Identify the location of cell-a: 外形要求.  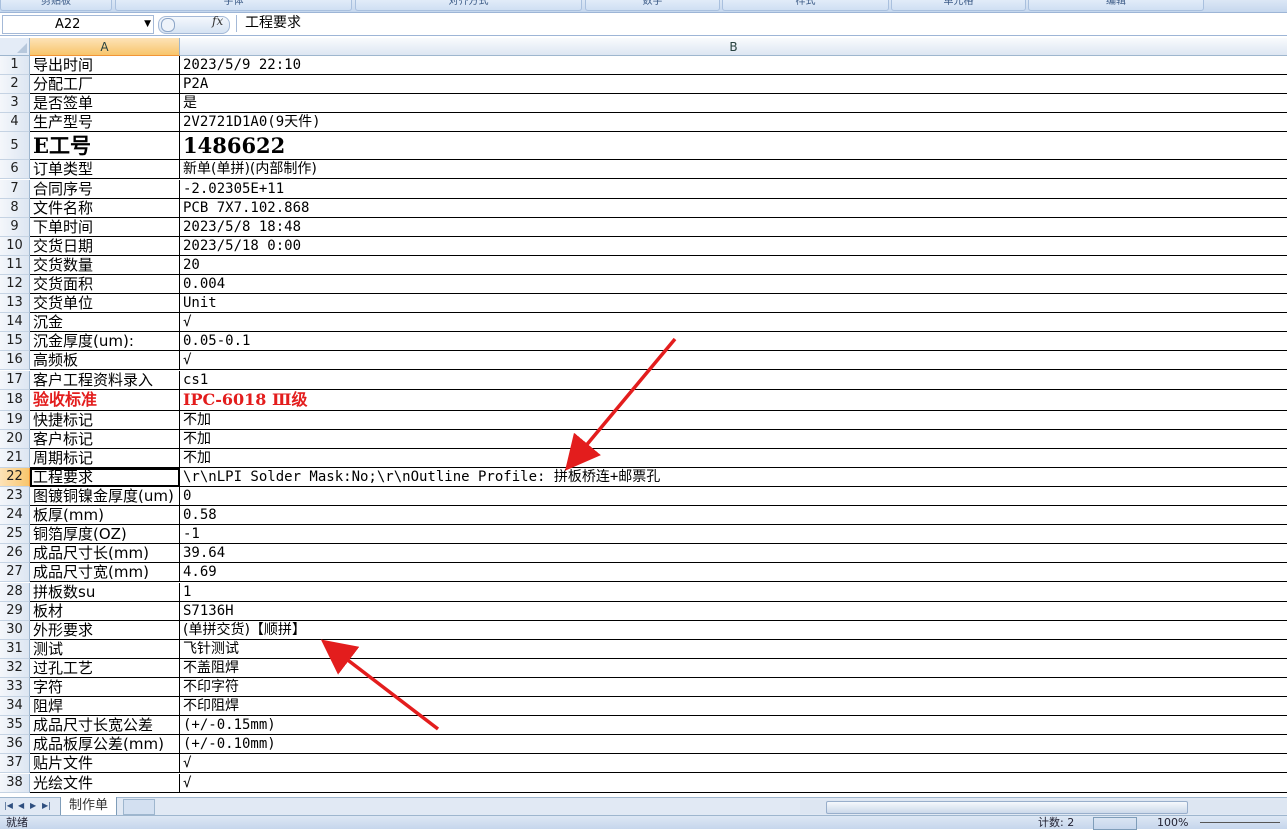
(105, 630).